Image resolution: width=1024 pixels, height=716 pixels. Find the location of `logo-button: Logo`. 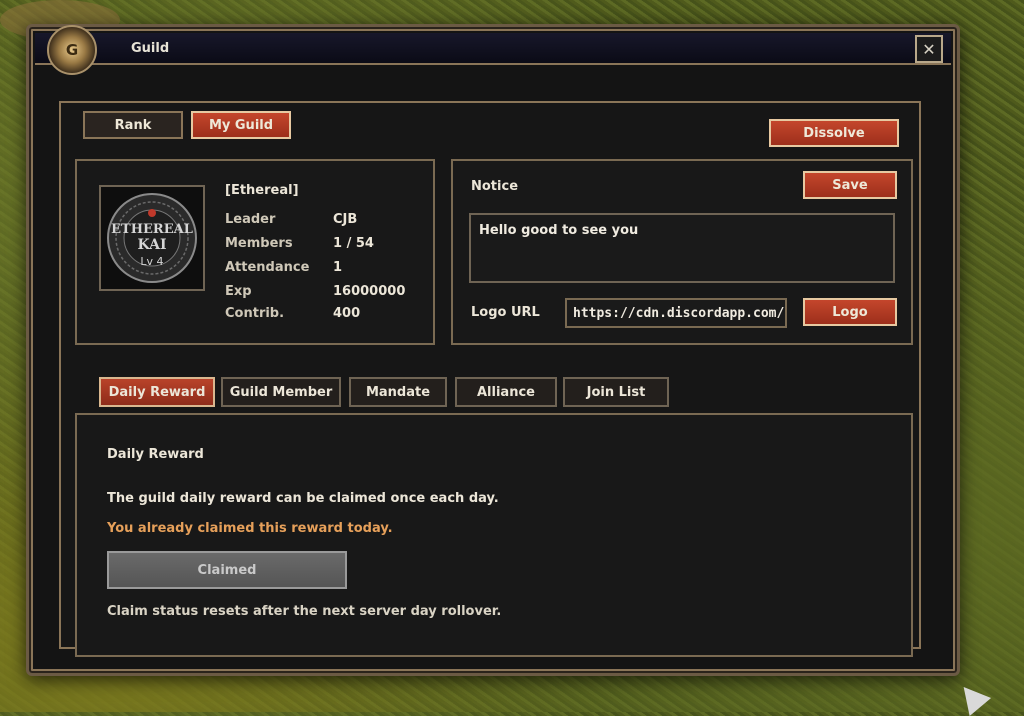

logo-button: Logo is located at coordinates (850, 312).